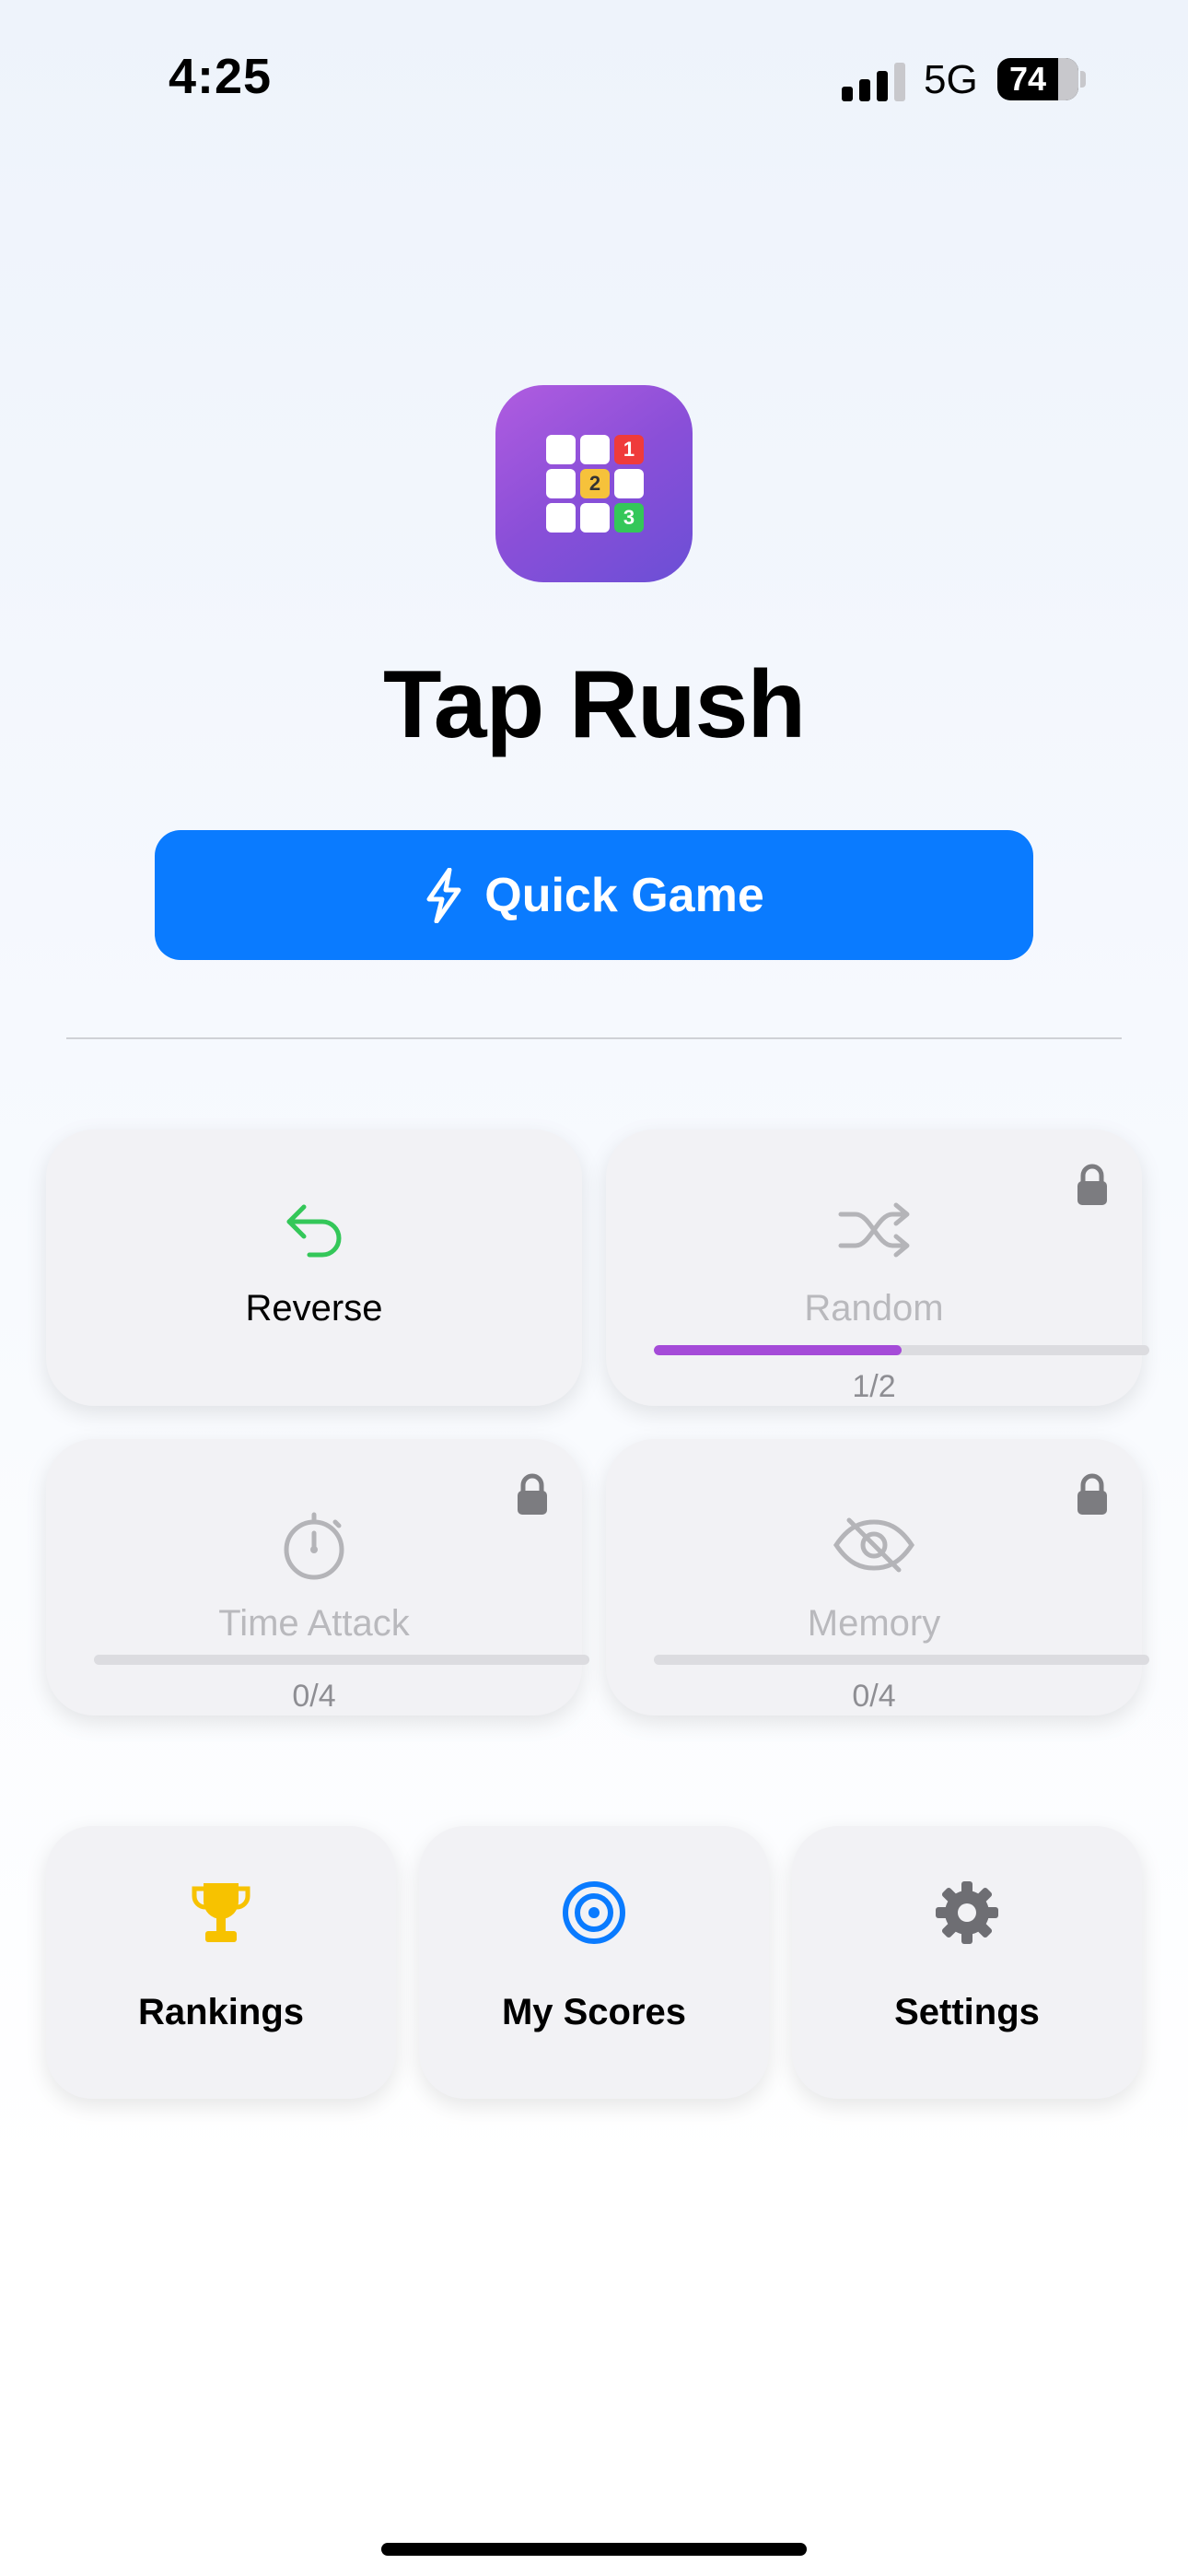  What do you see at coordinates (314, 1623) in the screenshot?
I see `mode-label: Time Attack` at bounding box center [314, 1623].